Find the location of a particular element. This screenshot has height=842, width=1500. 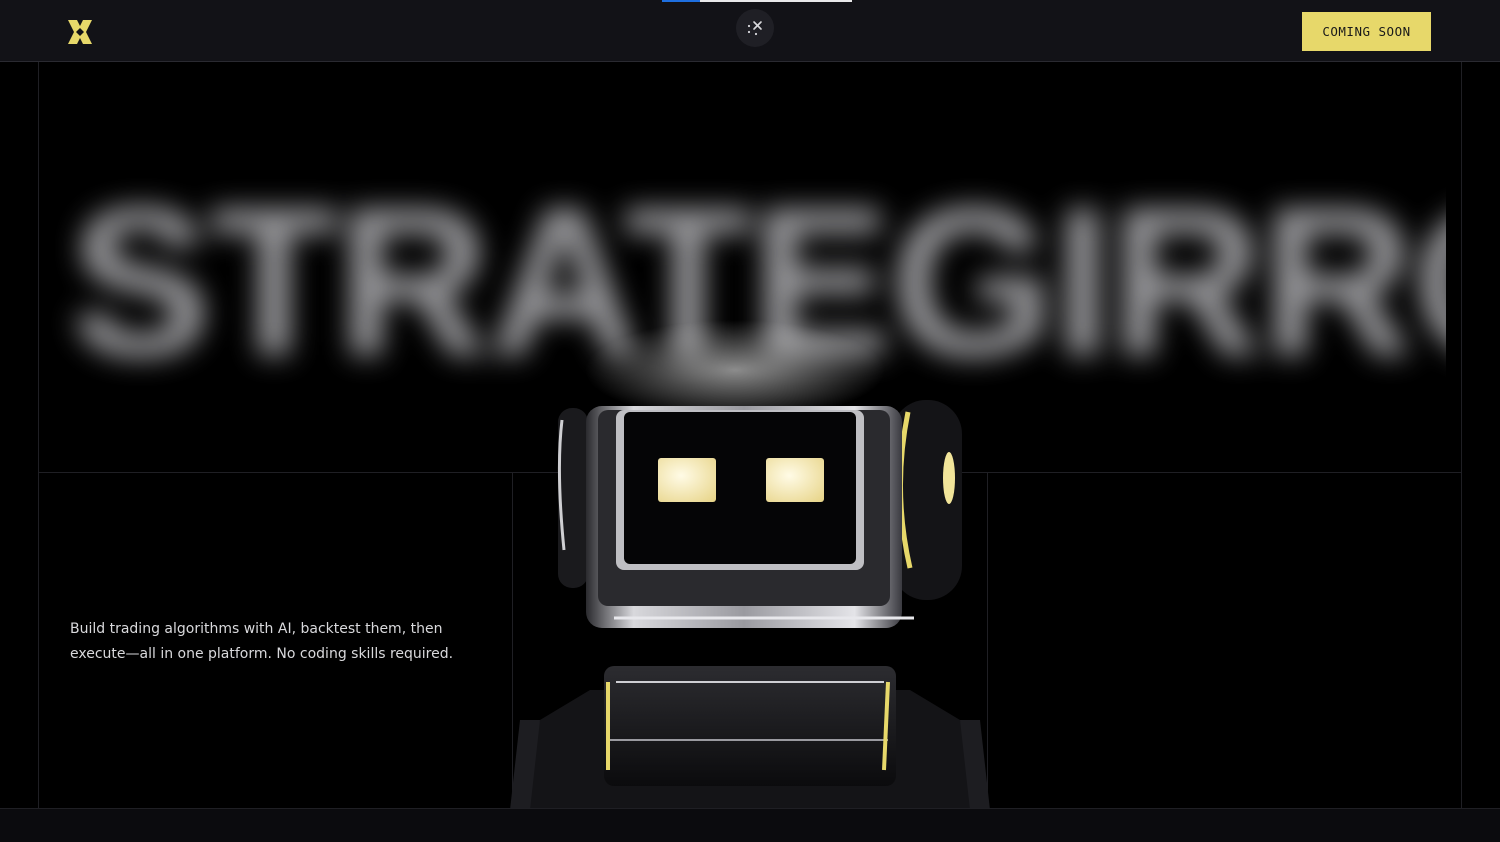

top-nav: COMING SOON is located at coordinates (750, 31).